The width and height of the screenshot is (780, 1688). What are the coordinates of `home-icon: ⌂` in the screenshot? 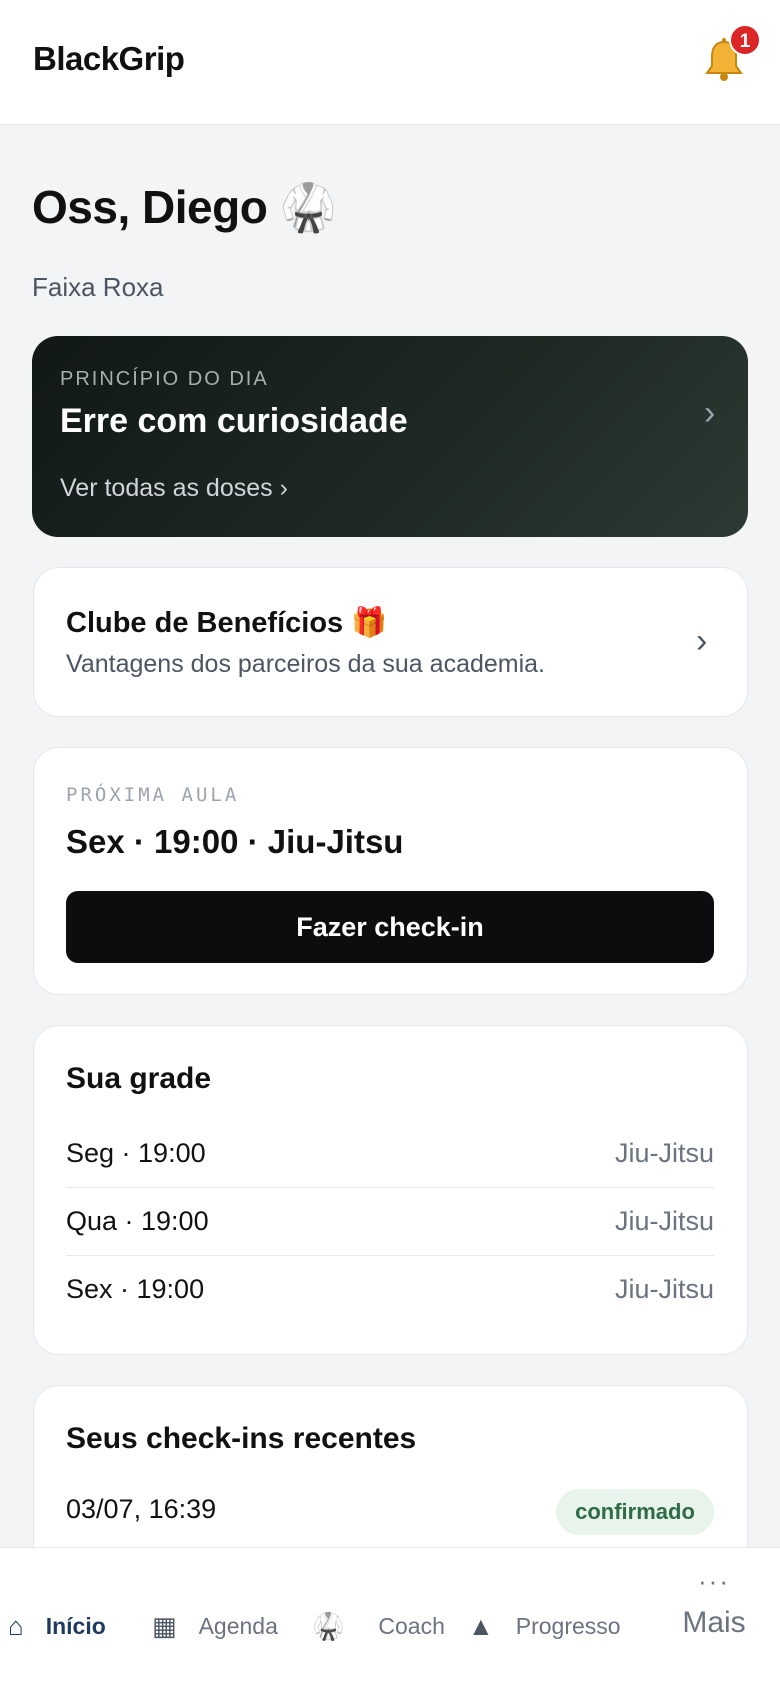 It's located at (16, 1625).